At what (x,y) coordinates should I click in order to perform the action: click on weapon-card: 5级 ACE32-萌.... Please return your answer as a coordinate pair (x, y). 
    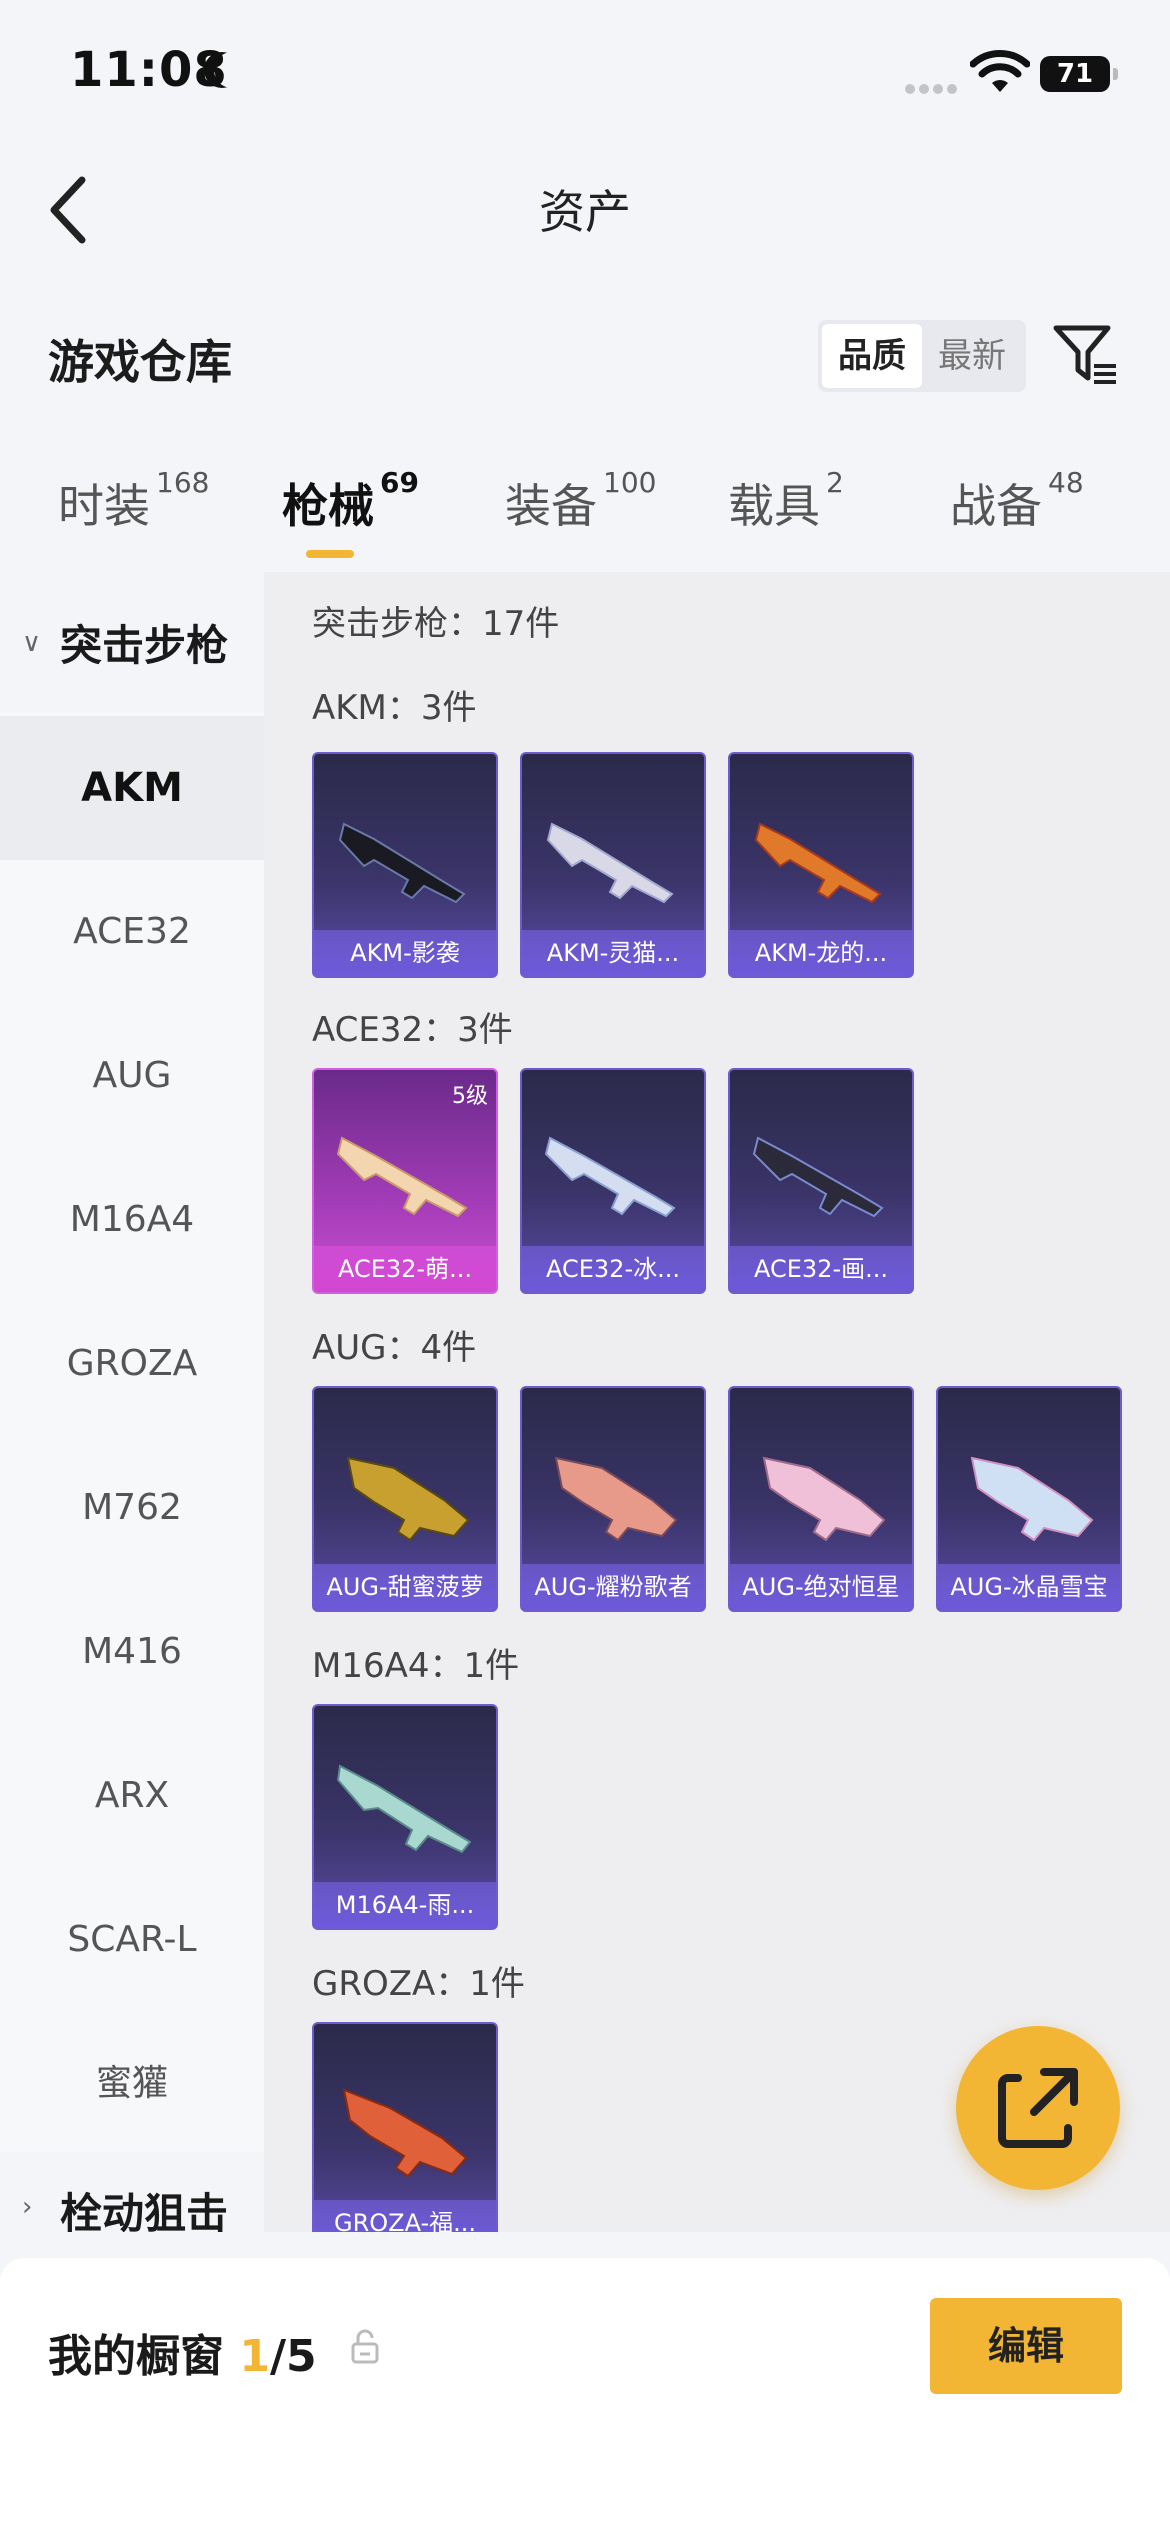
    Looking at the image, I should click on (405, 1181).